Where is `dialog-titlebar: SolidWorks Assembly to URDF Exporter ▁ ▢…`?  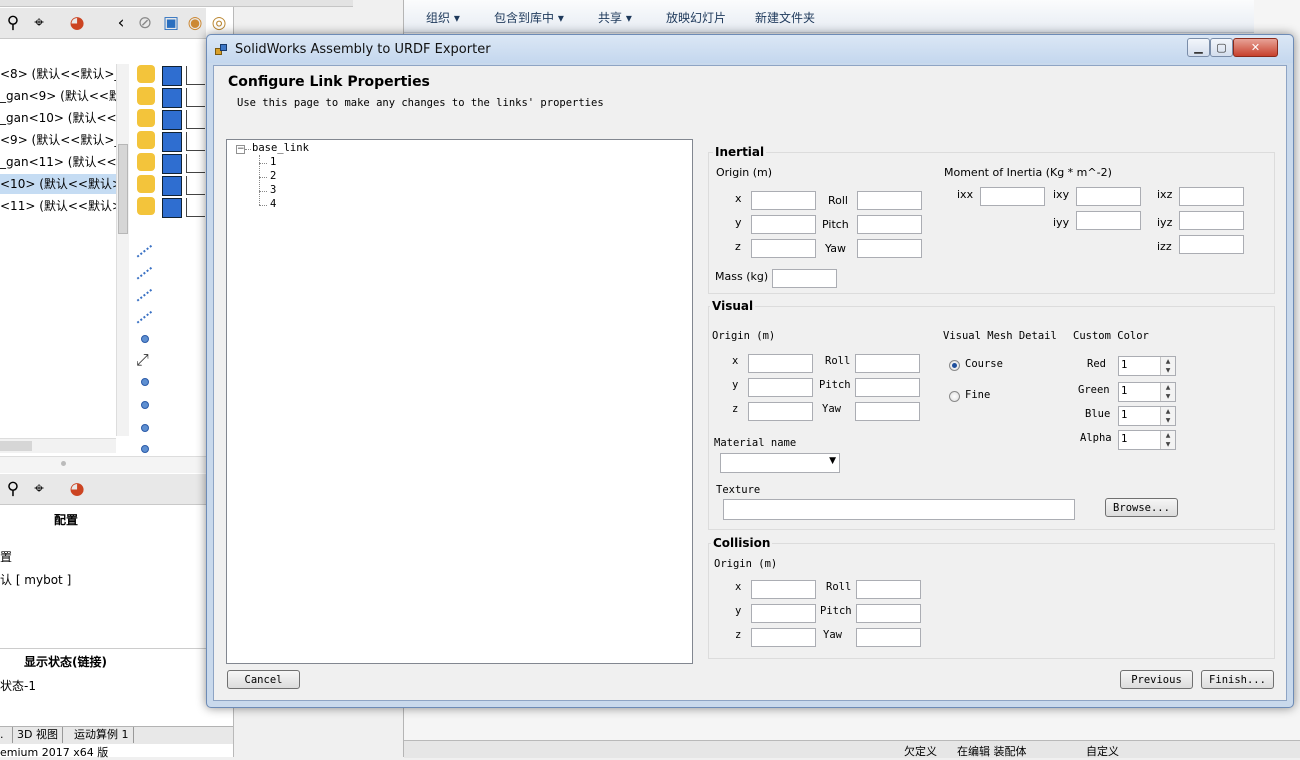 dialog-titlebar: SolidWorks Assembly to URDF Exporter ▁ ▢… is located at coordinates (750, 49).